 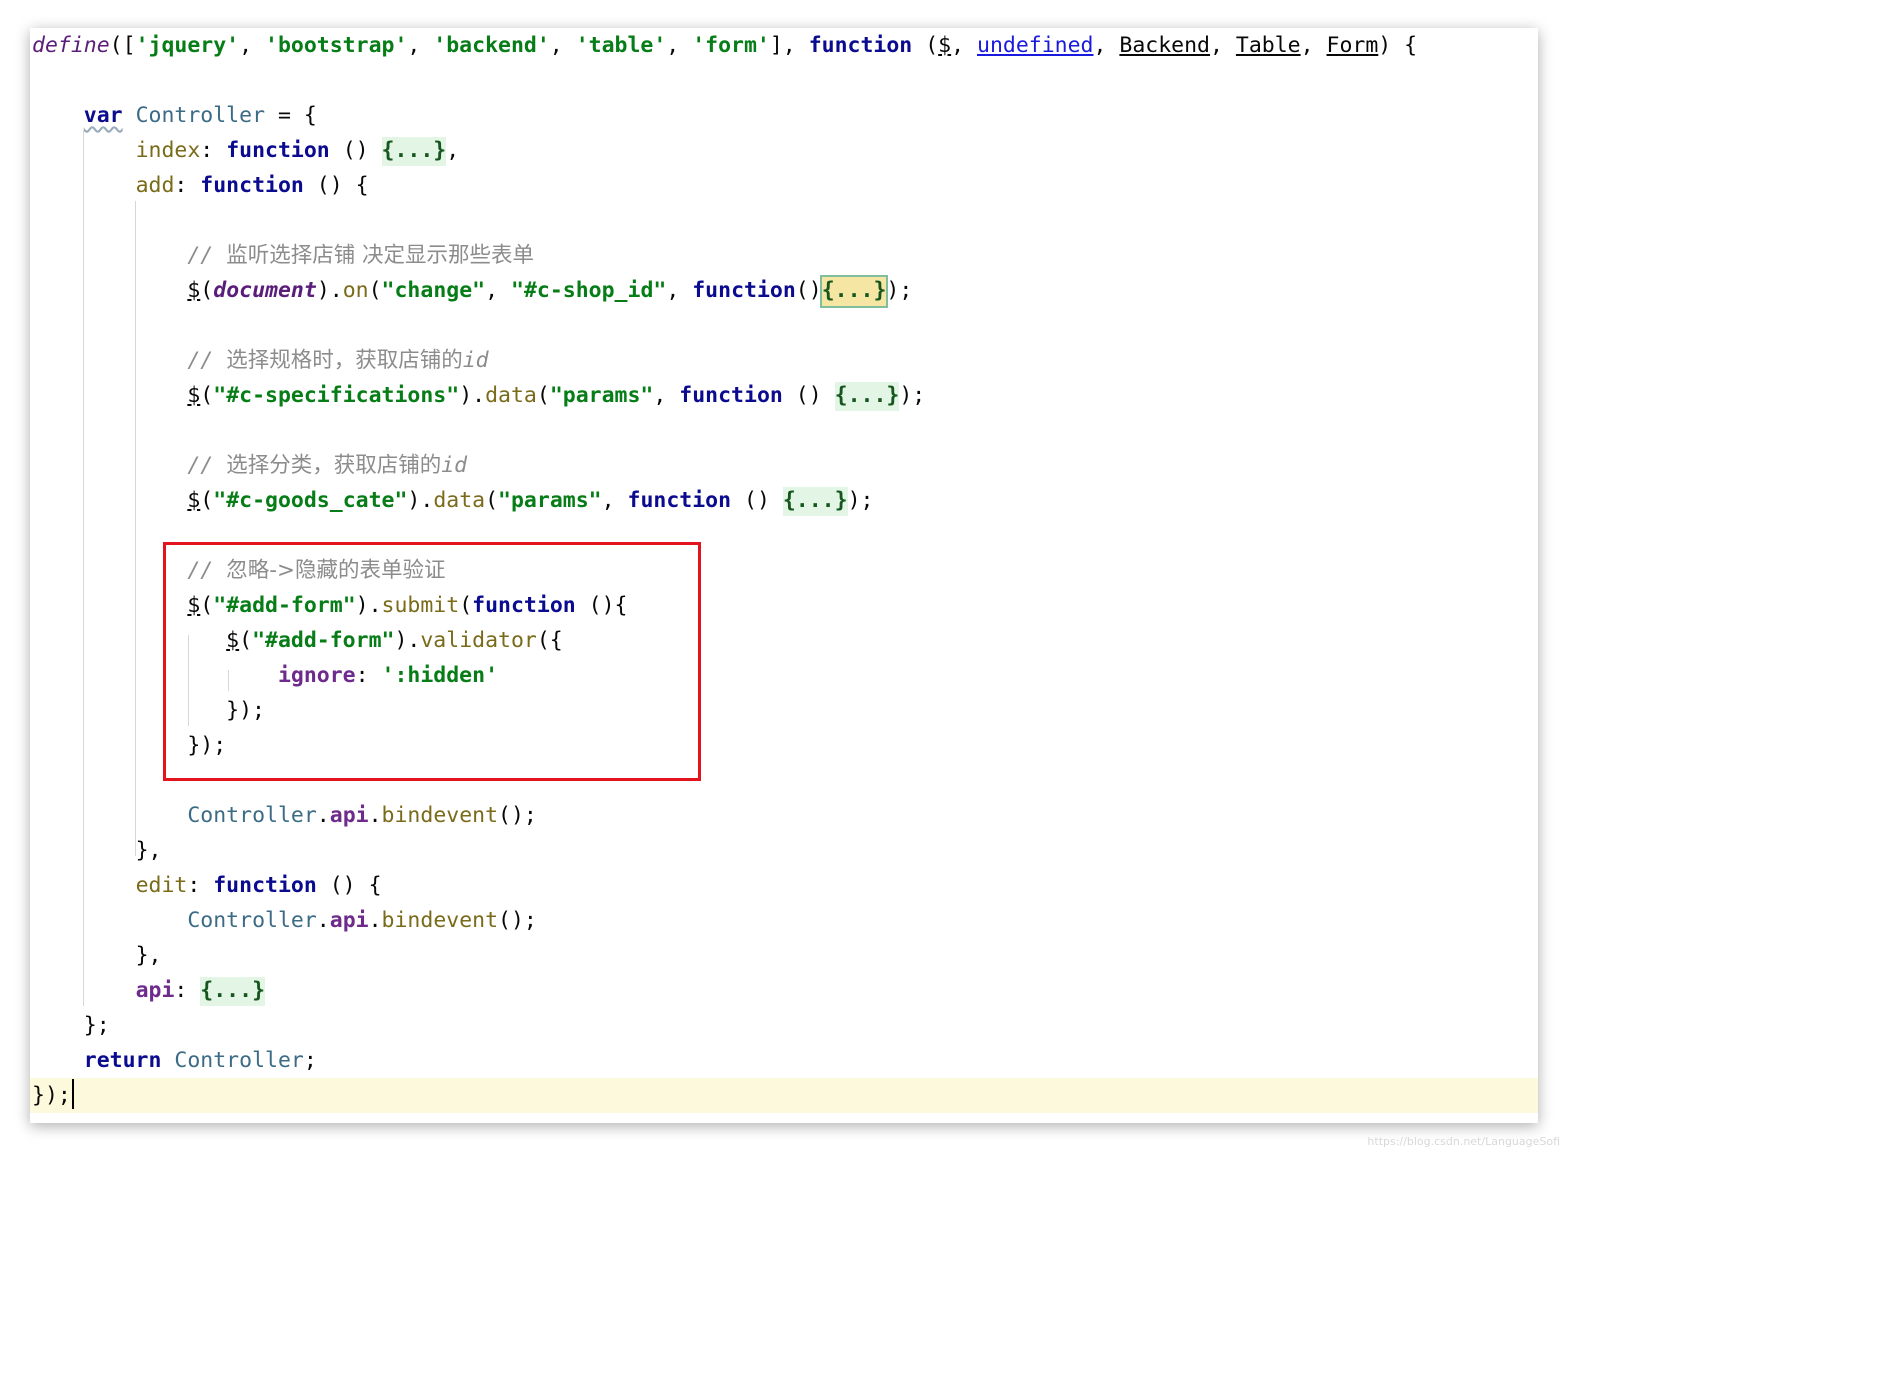 I want to click on code-token: Controller, so click(x=252, y=815).